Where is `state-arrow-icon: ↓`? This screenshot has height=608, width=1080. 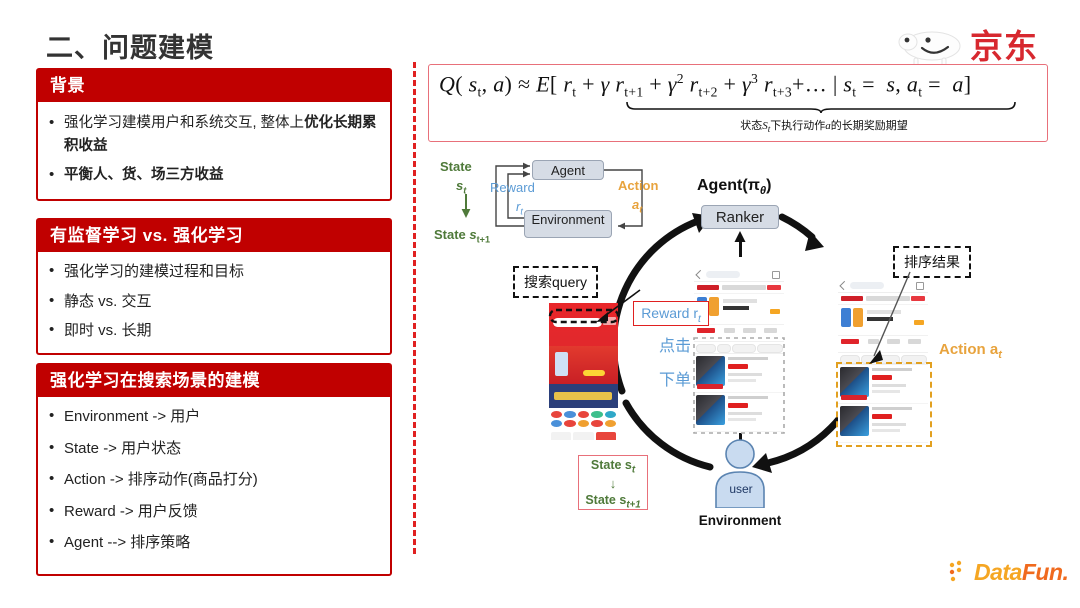 state-arrow-icon: ↓ is located at coordinates (613, 483).